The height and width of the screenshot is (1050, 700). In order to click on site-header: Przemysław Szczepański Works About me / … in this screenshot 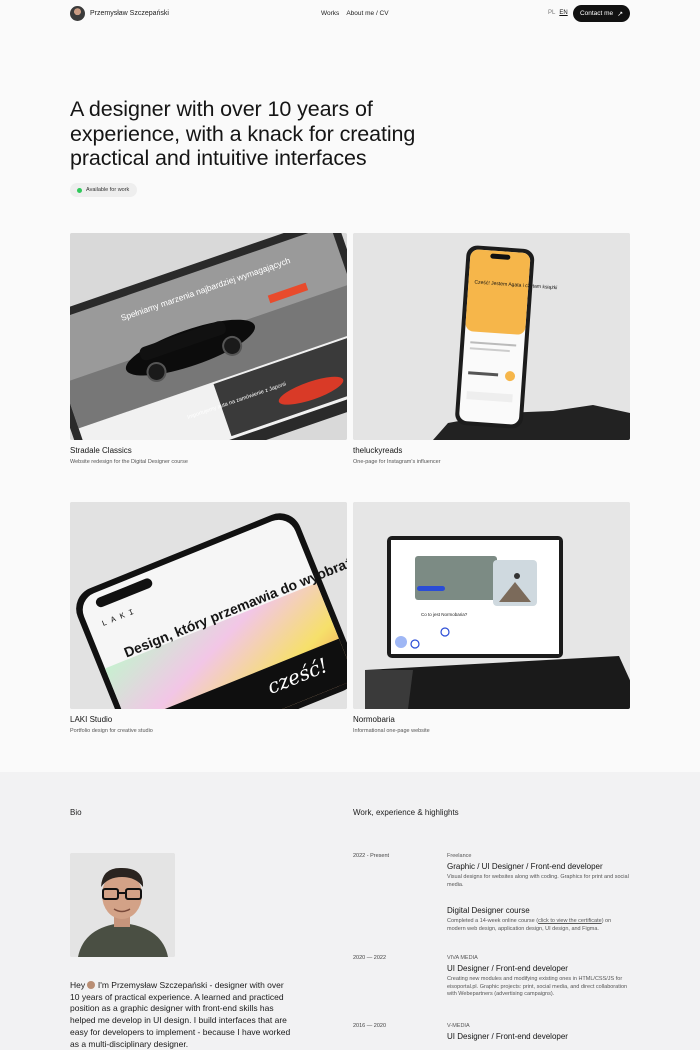, I will do `click(350, 14)`.